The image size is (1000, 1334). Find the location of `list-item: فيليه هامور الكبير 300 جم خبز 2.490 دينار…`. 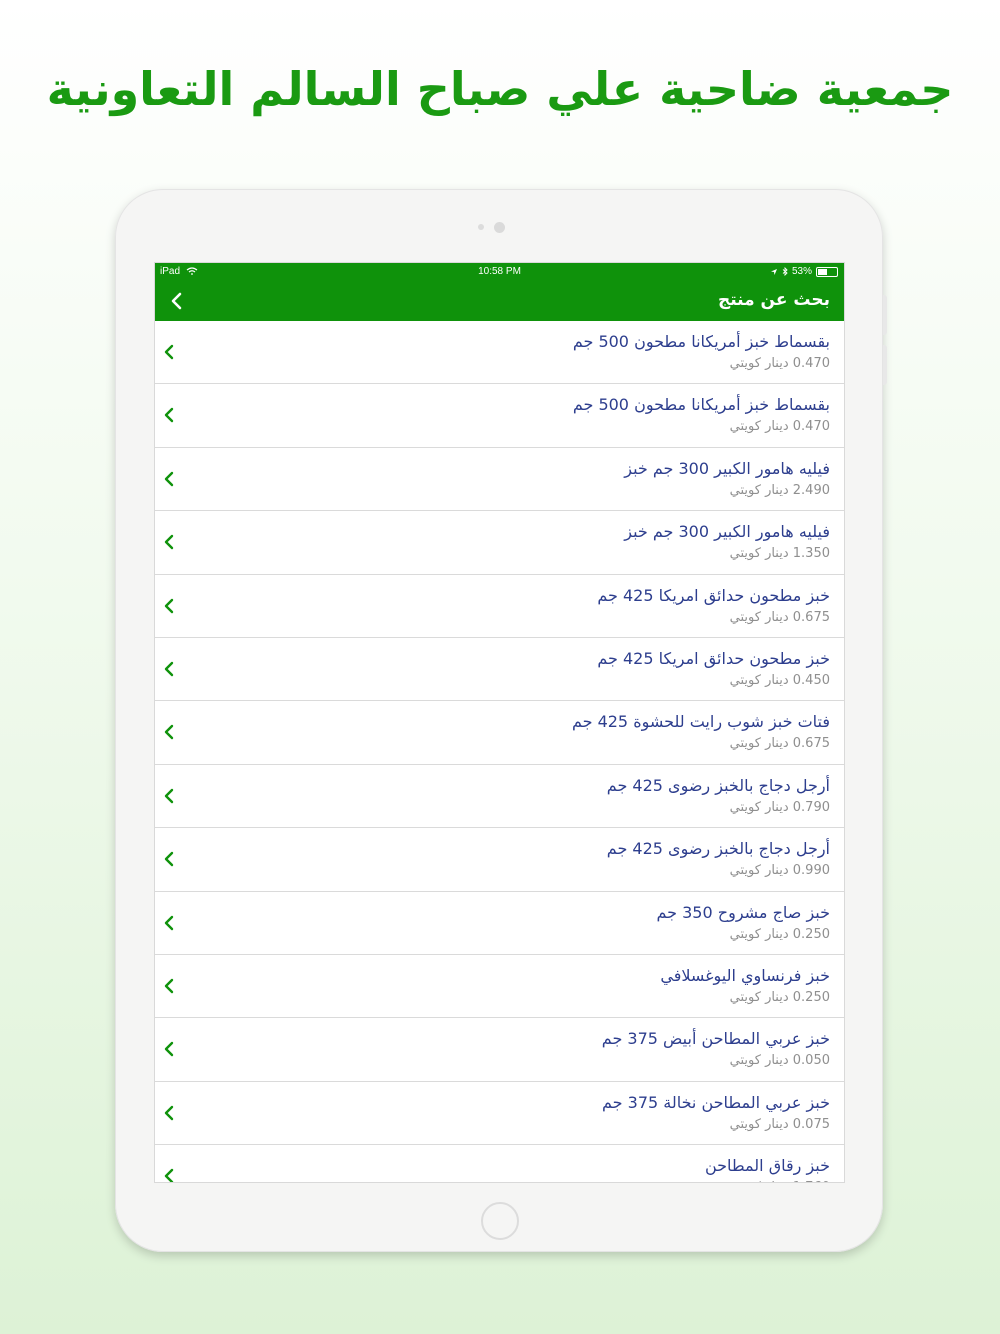

list-item: فيليه هامور الكبير 300 جم خبز 2.490 دينار… is located at coordinates (499, 479).